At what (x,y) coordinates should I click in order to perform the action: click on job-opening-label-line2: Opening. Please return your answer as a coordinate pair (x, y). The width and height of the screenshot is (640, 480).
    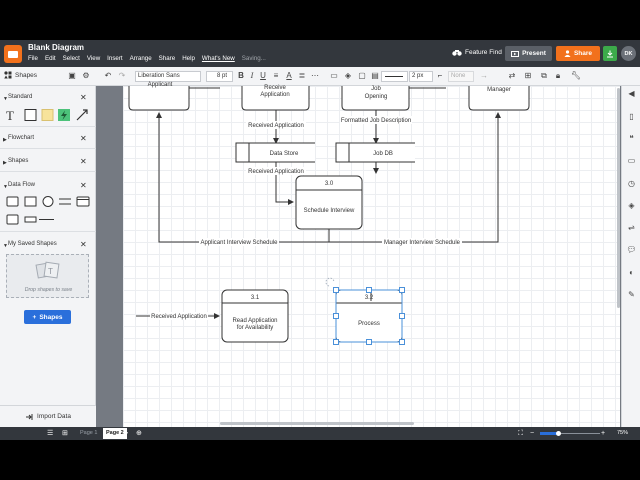
    Looking at the image, I should click on (376, 97).